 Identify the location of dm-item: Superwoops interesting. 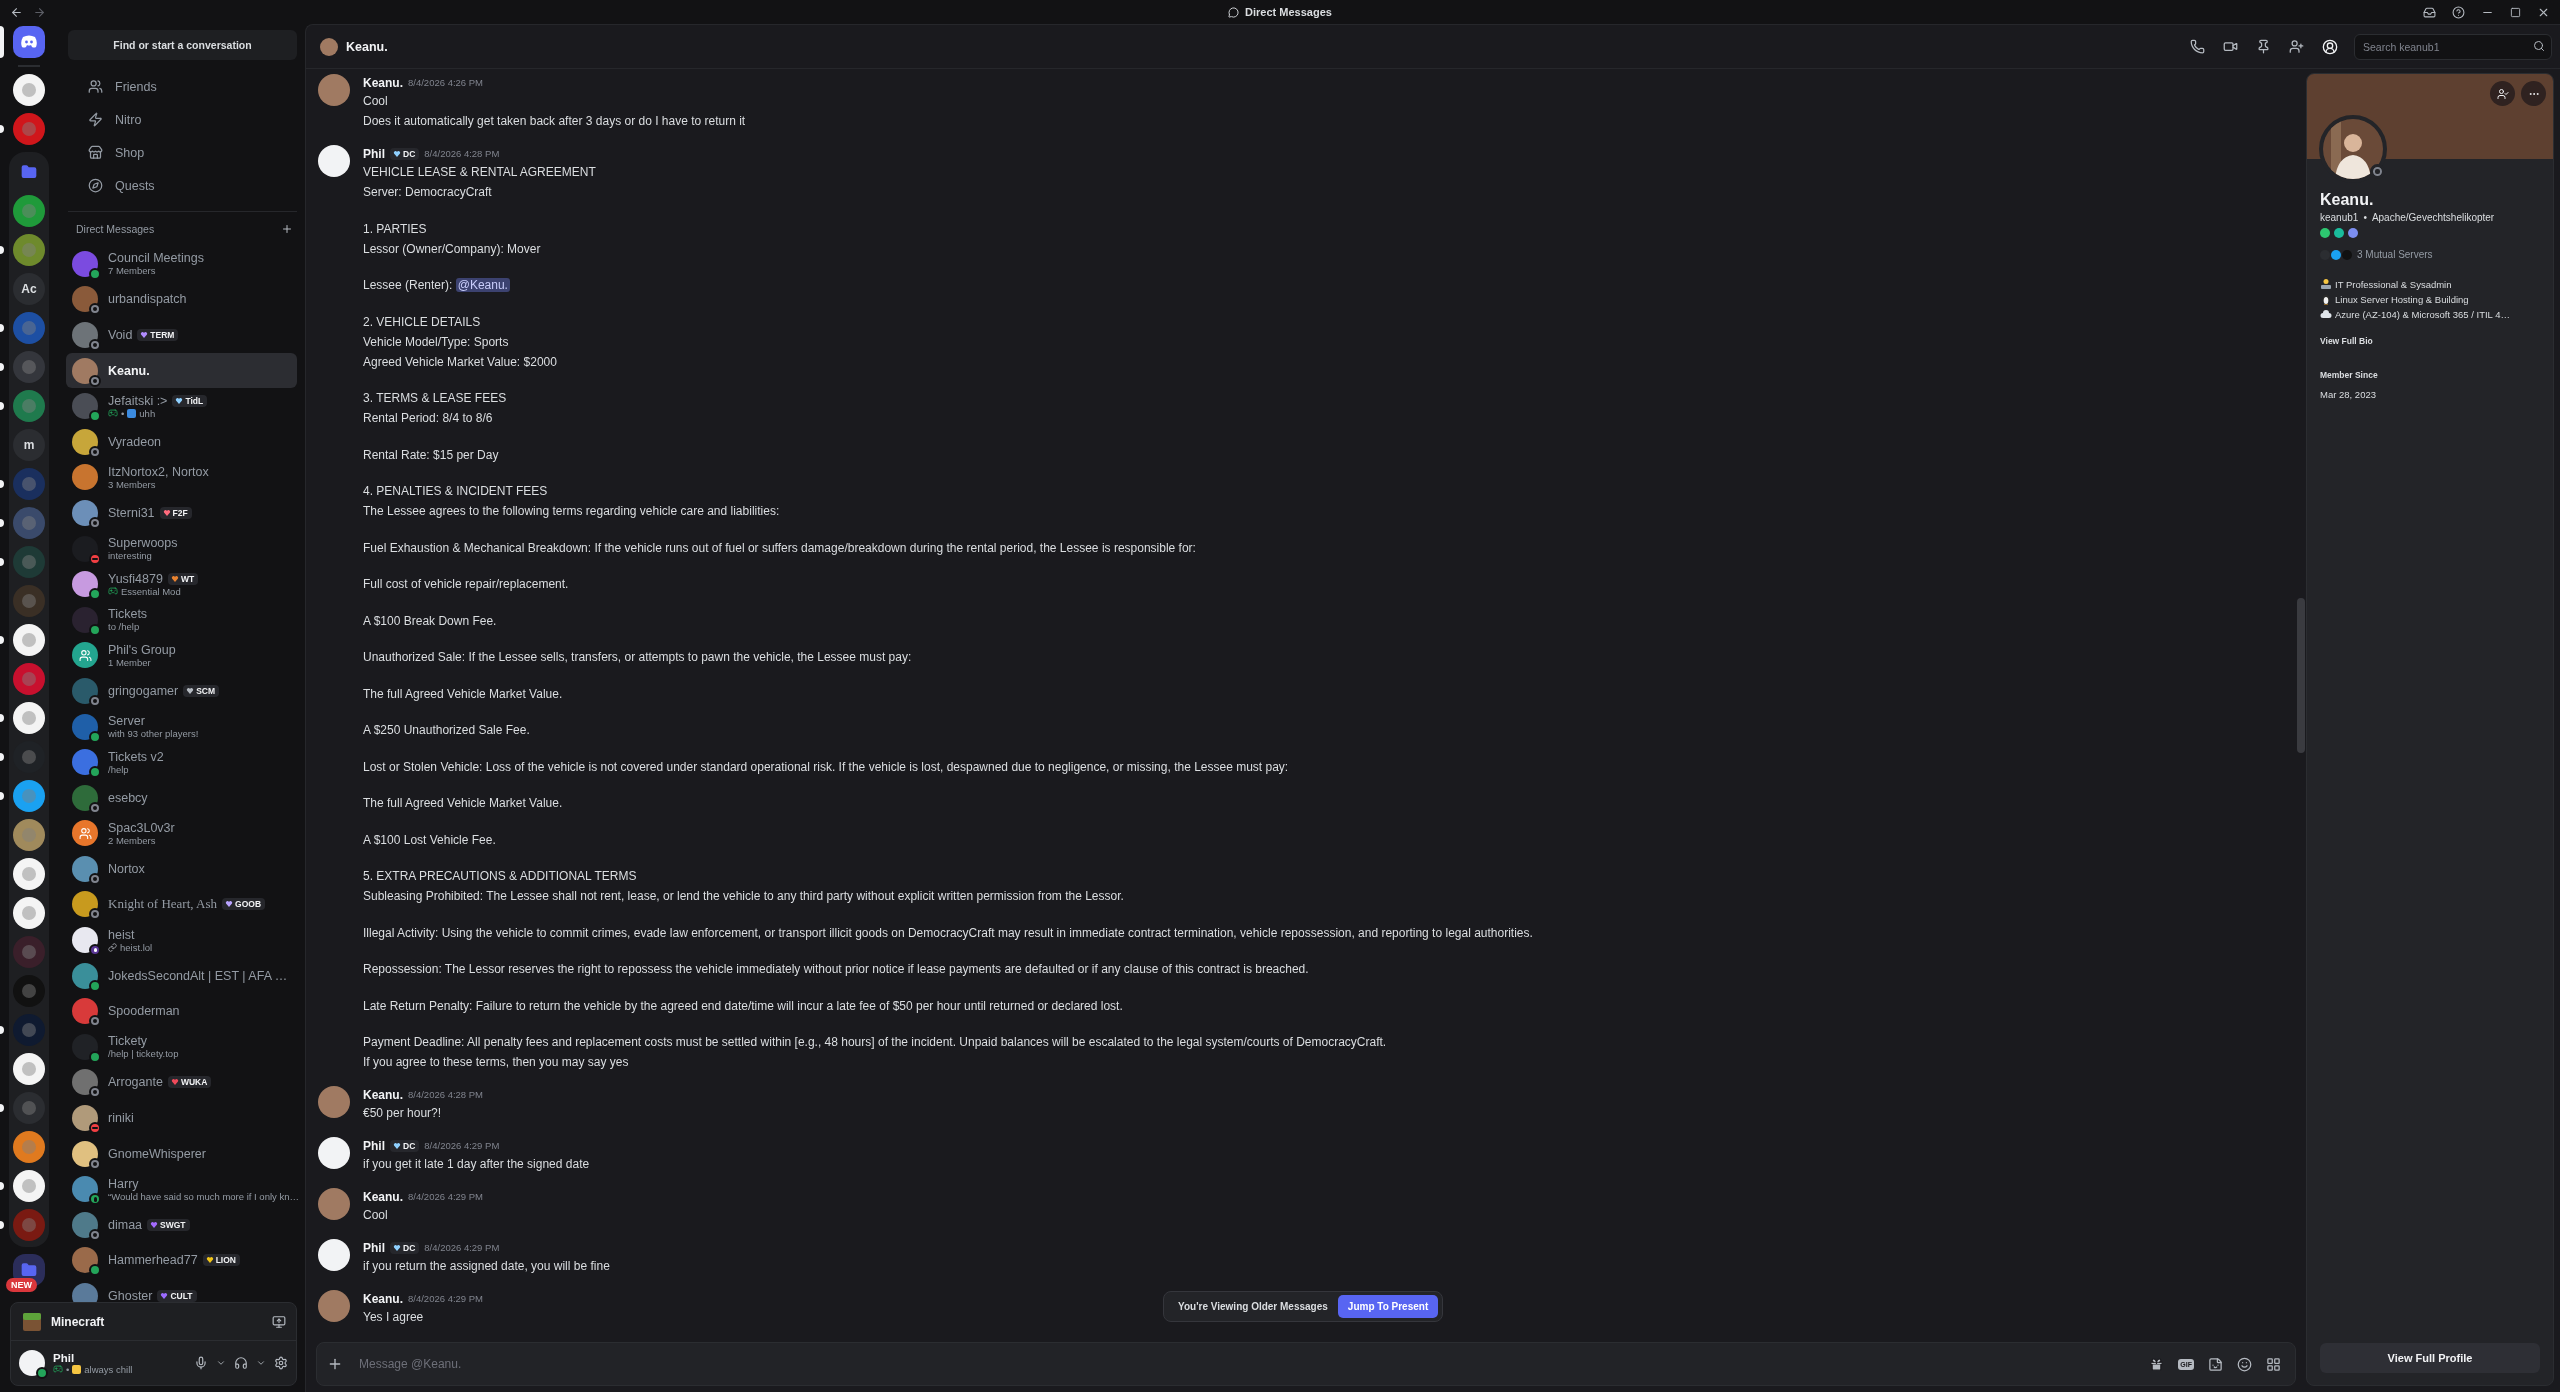
(181, 548).